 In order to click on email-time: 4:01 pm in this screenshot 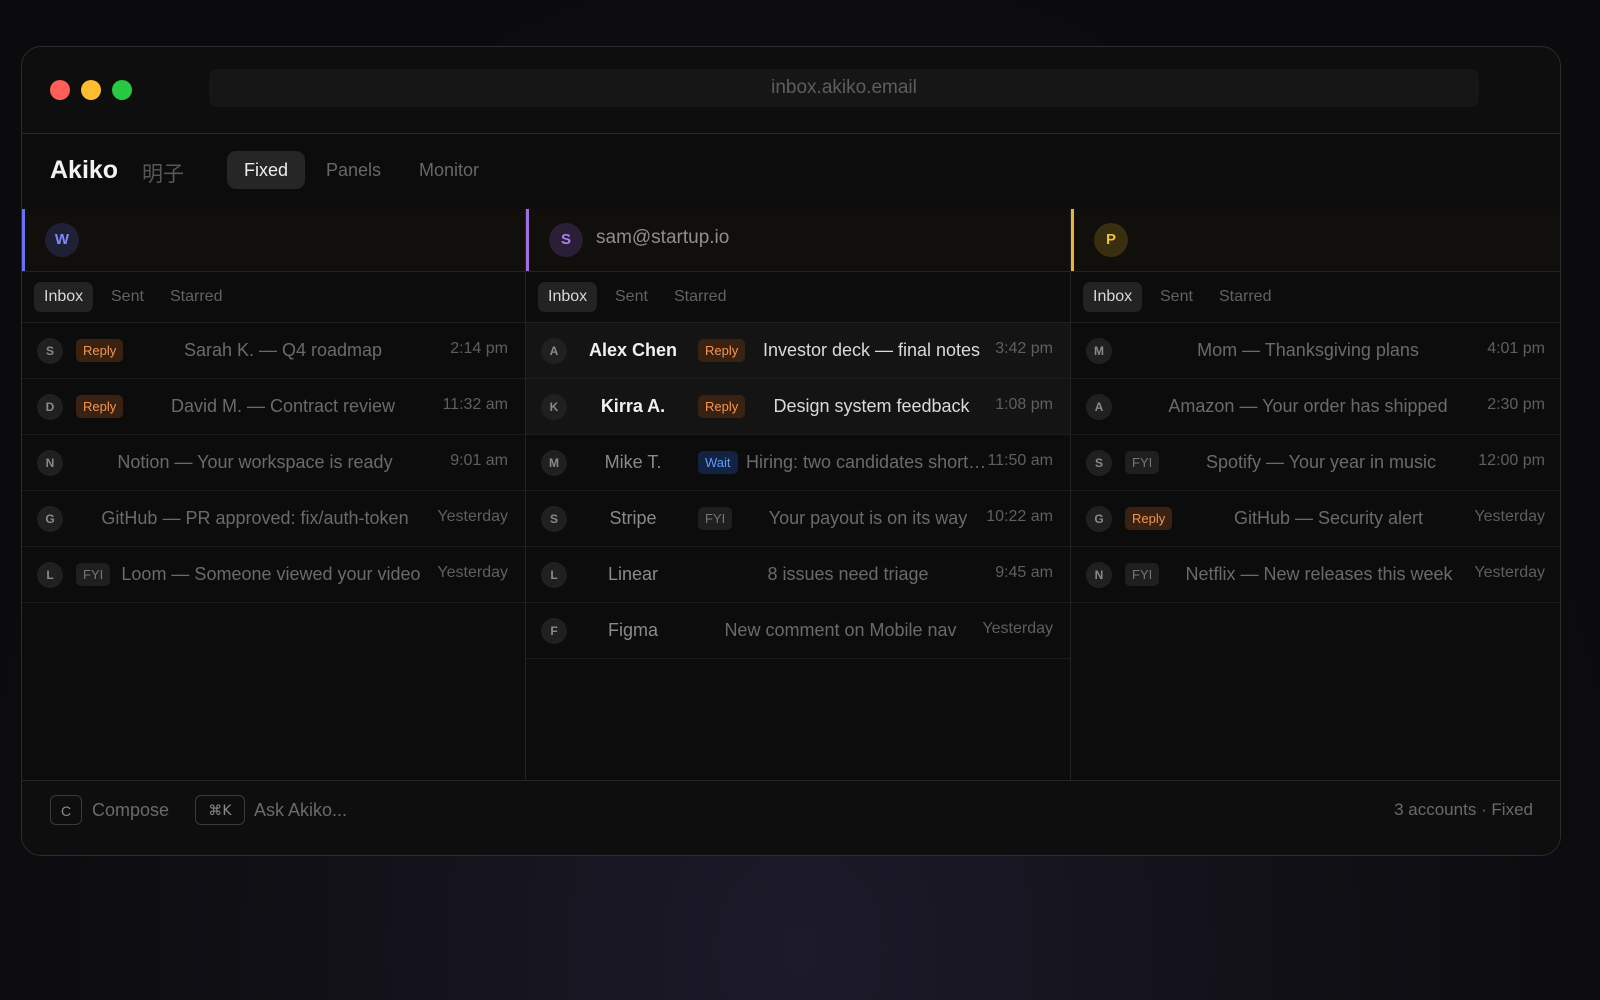, I will do `click(1516, 348)`.